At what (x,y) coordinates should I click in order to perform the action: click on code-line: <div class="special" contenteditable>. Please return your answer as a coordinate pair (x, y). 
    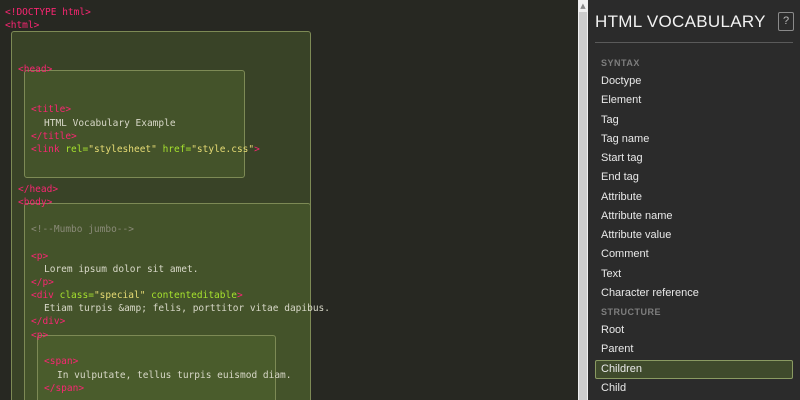
    Looking at the image, I should click on (137, 295).